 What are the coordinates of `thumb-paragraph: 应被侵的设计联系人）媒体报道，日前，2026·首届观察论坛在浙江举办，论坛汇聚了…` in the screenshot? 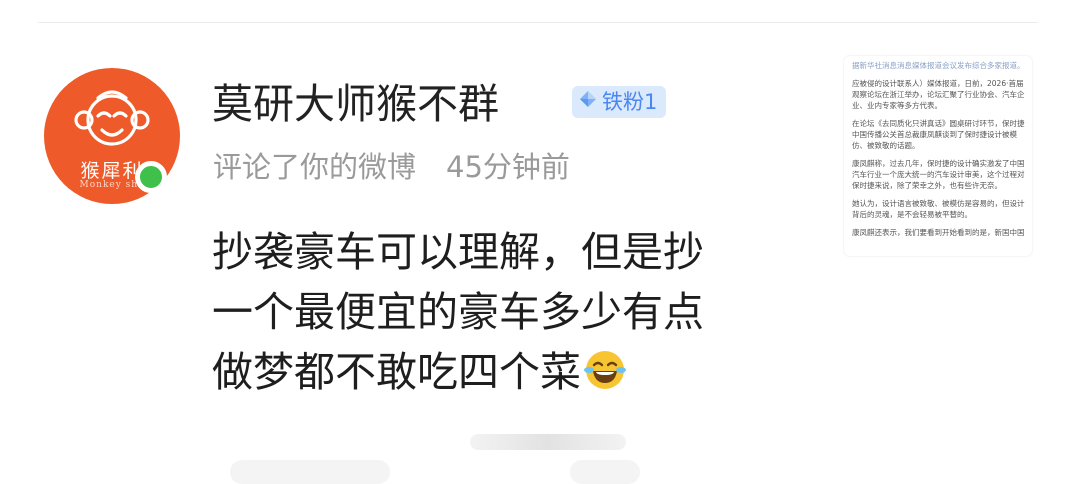 It's located at (938, 94).